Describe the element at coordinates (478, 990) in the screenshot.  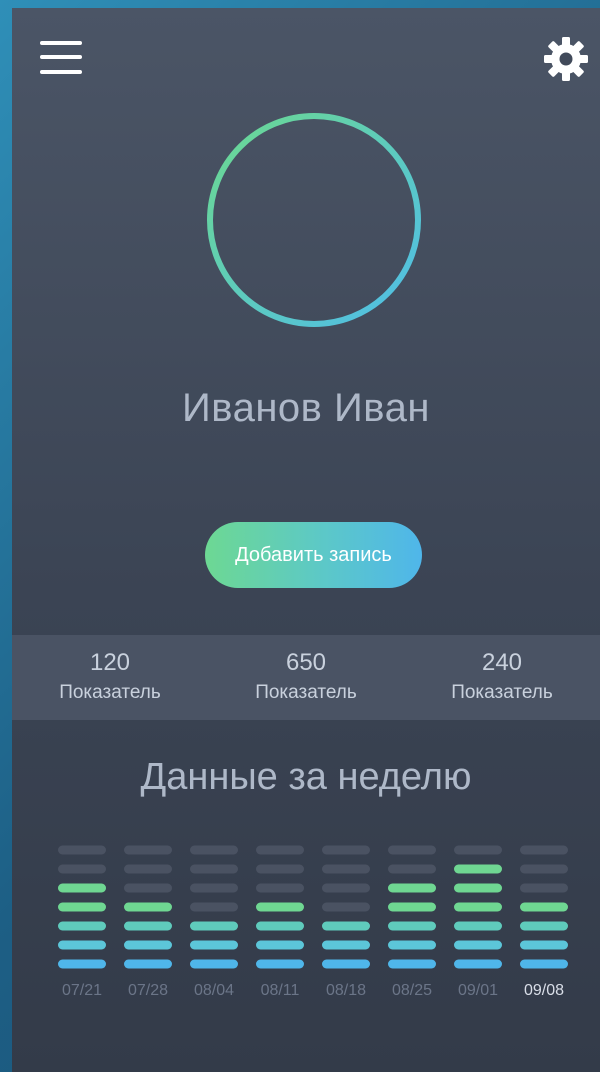
I see `week-date-label: 09/01` at that location.